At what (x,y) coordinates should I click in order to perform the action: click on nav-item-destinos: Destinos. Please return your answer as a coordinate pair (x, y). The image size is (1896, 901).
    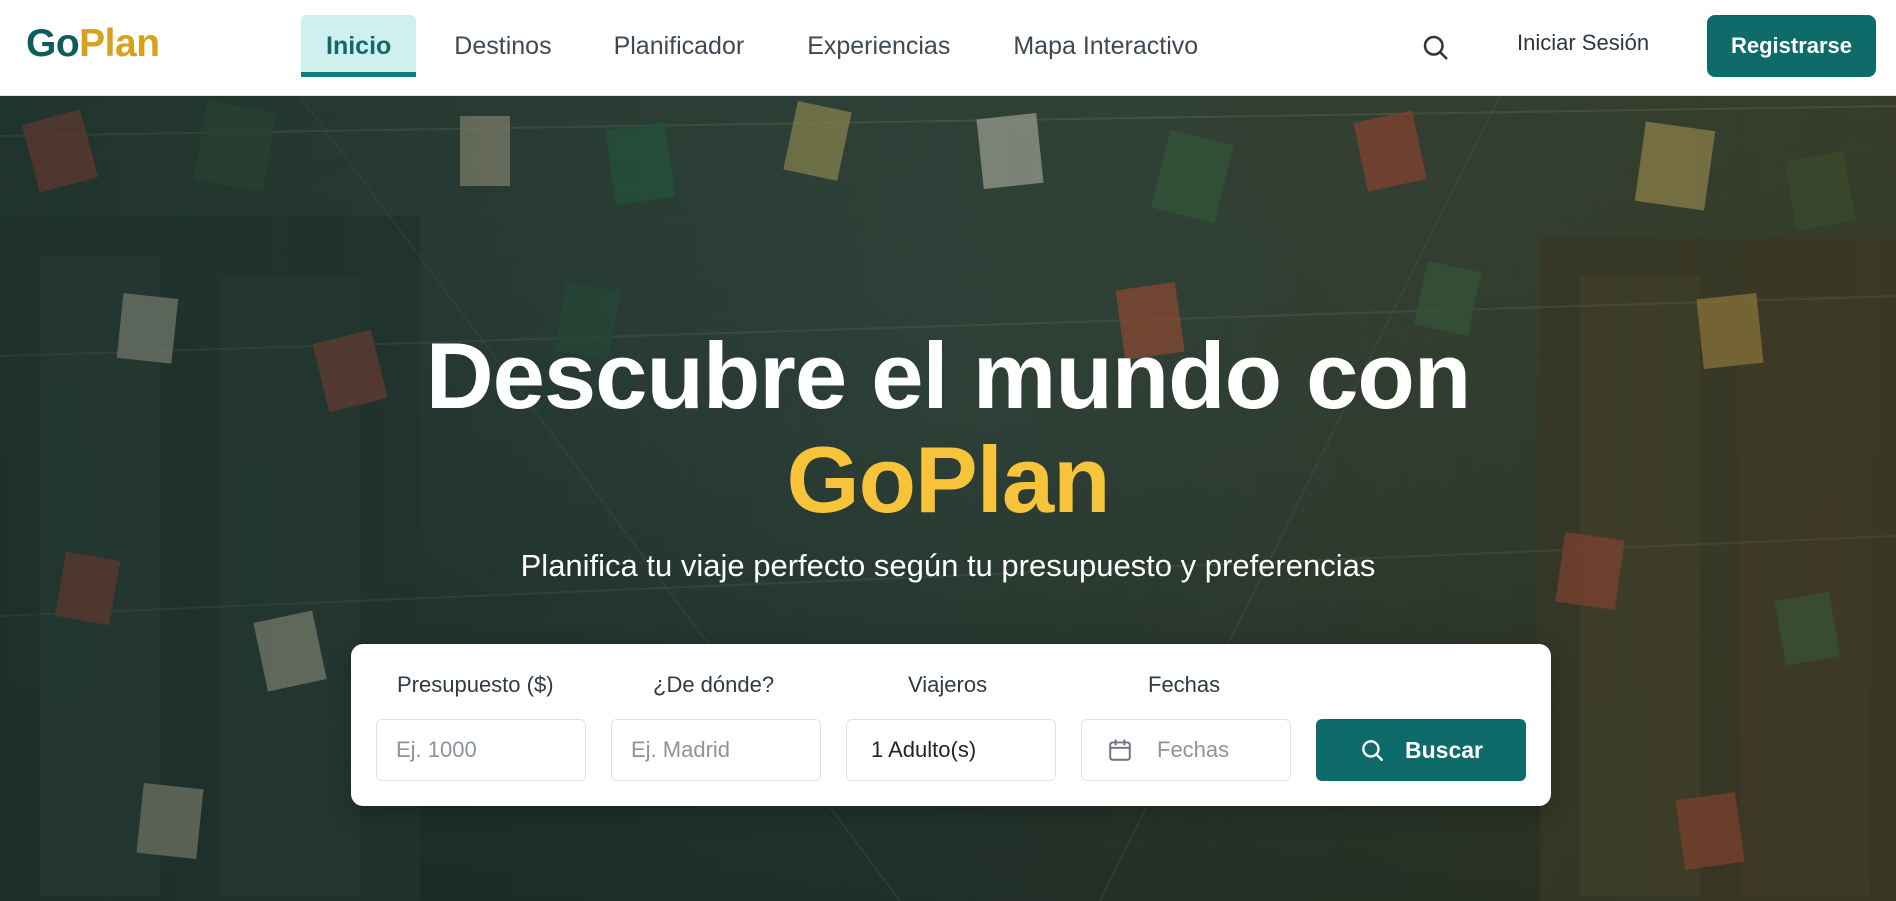
    Looking at the image, I should click on (502, 46).